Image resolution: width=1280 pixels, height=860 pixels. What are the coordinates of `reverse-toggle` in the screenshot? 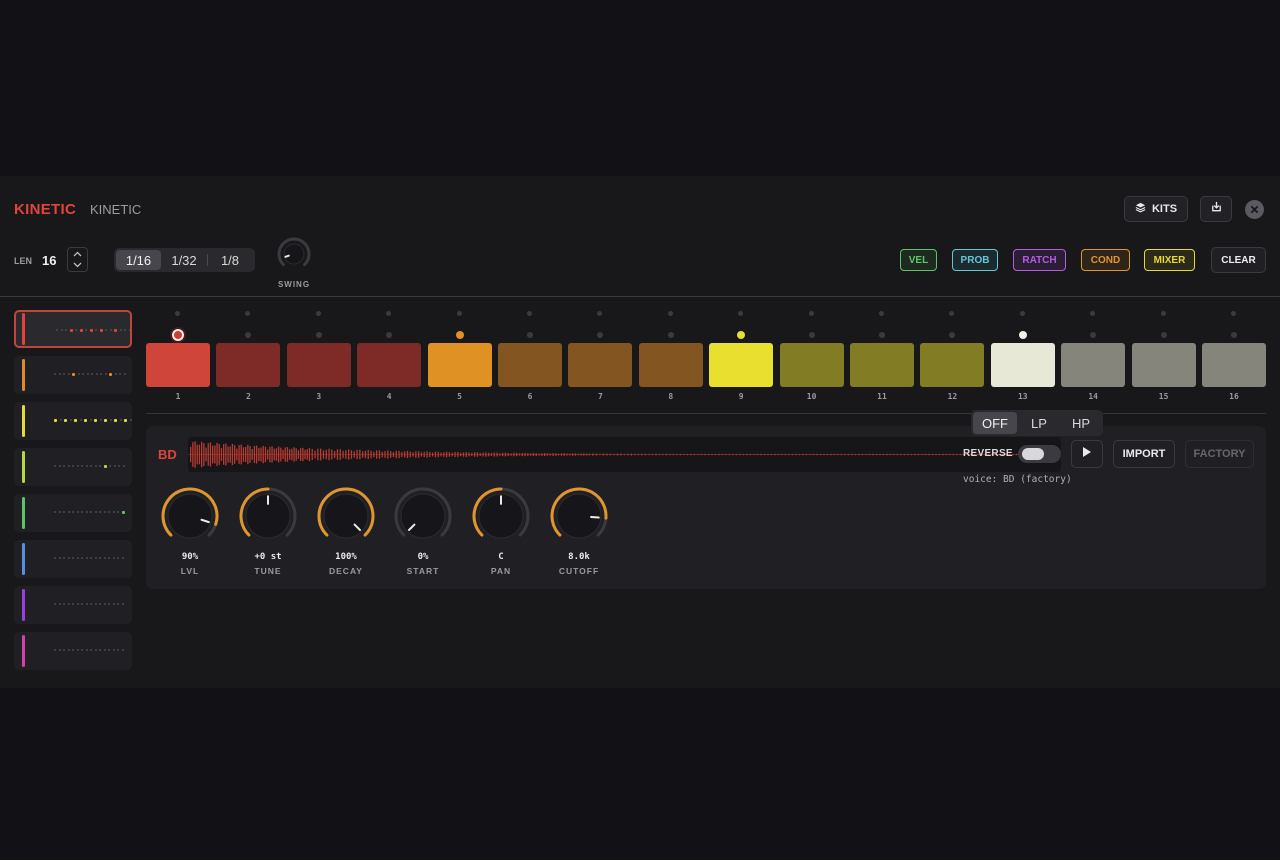 It's located at (1039, 454).